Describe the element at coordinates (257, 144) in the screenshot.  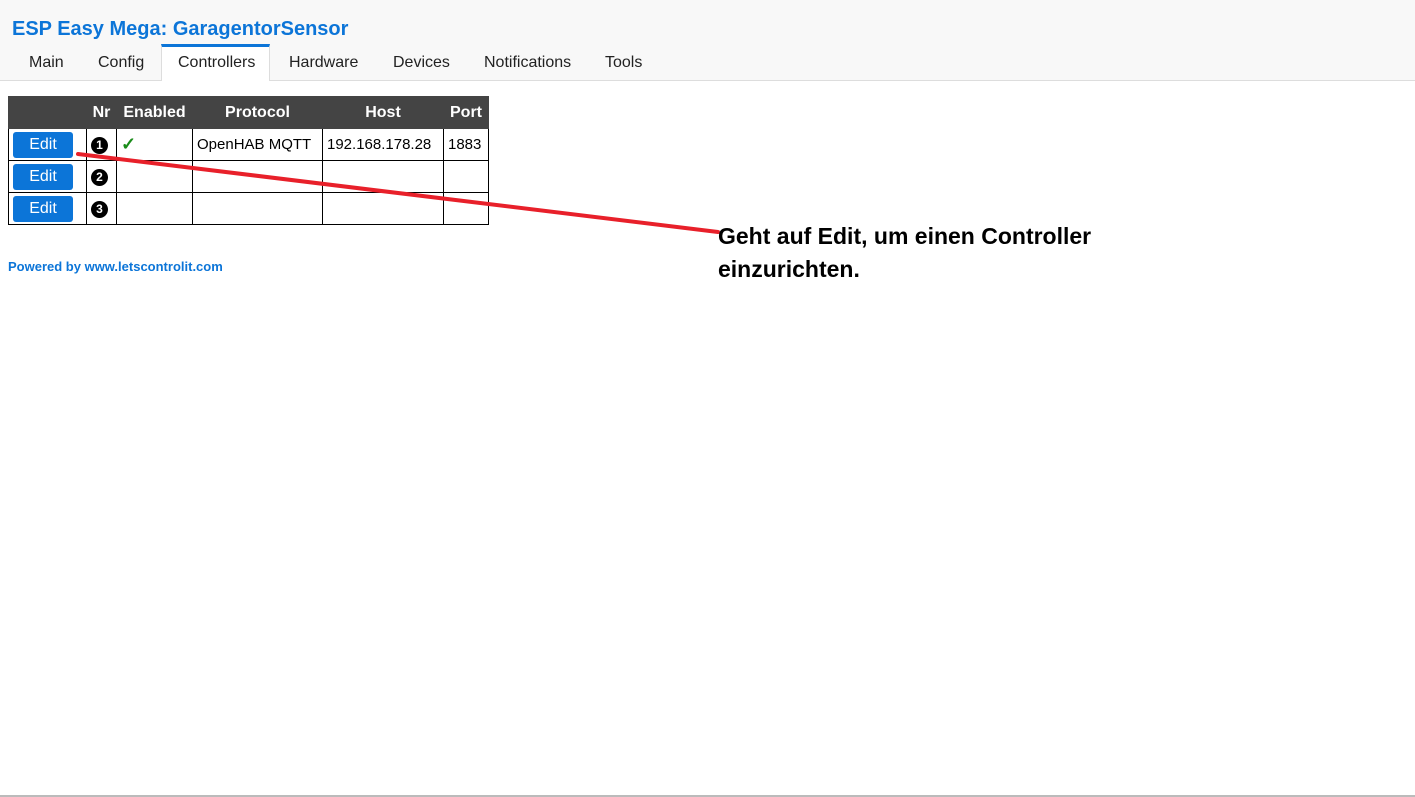
I see `protocol-cell: OpenHAB MQTT` at that location.